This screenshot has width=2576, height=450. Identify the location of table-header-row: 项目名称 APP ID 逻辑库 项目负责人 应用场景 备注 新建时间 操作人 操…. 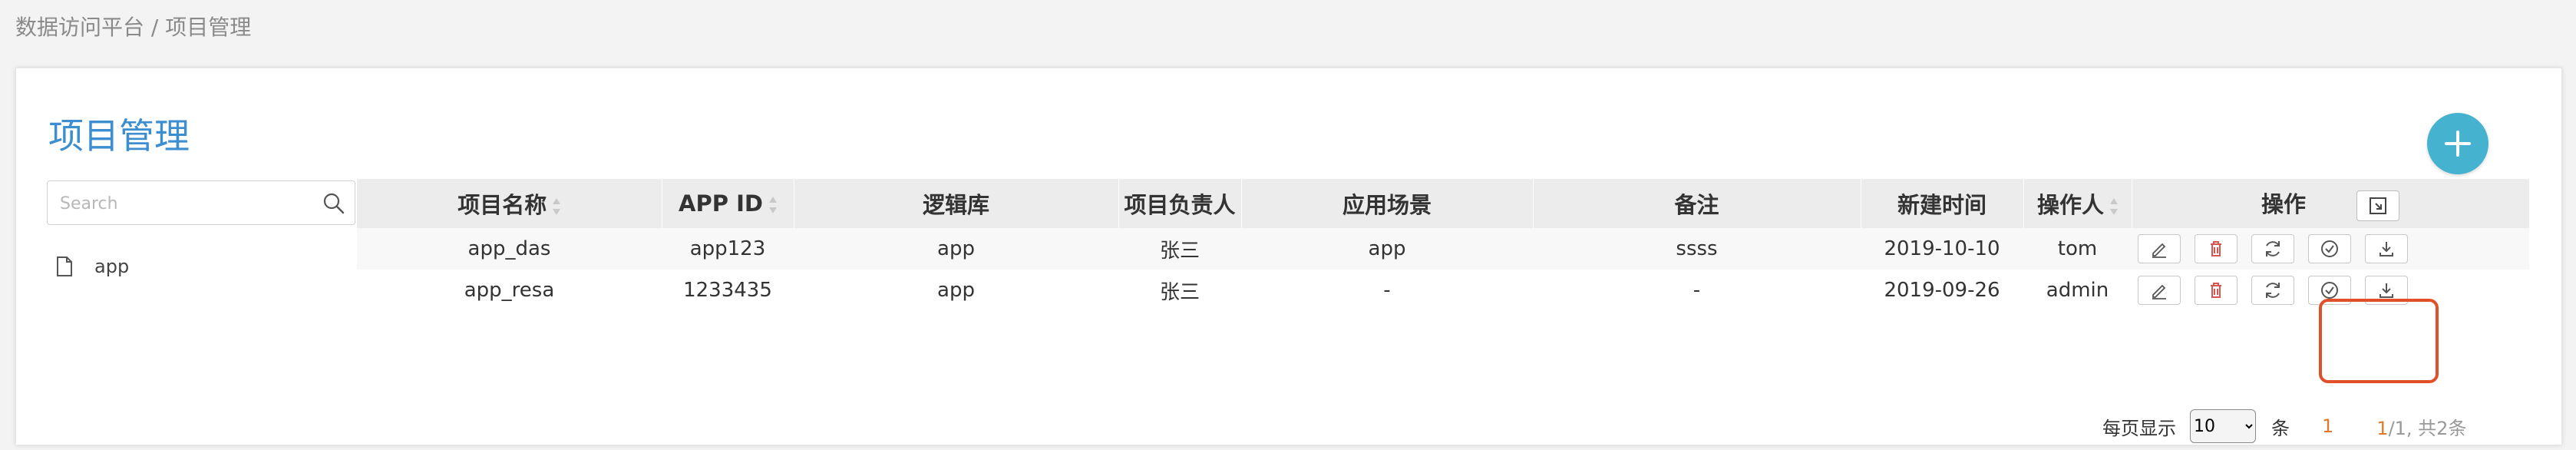
(1443, 203).